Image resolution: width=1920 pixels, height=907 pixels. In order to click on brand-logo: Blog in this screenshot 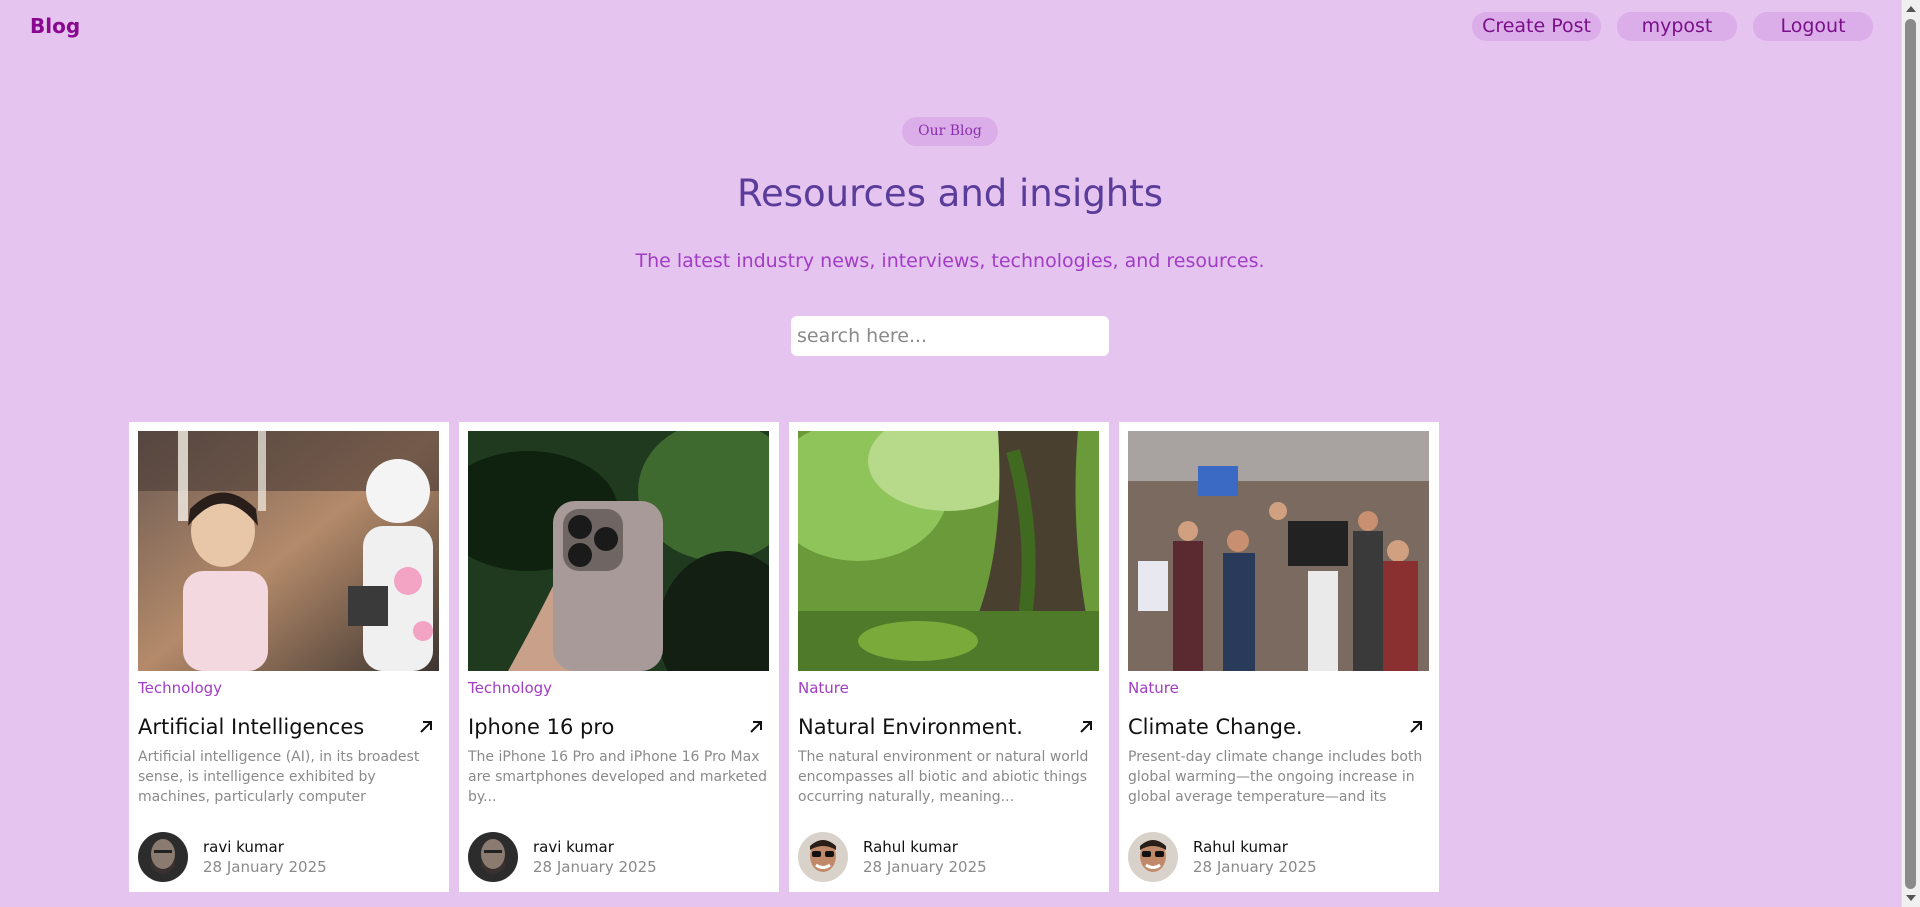, I will do `click(55, 26)`.